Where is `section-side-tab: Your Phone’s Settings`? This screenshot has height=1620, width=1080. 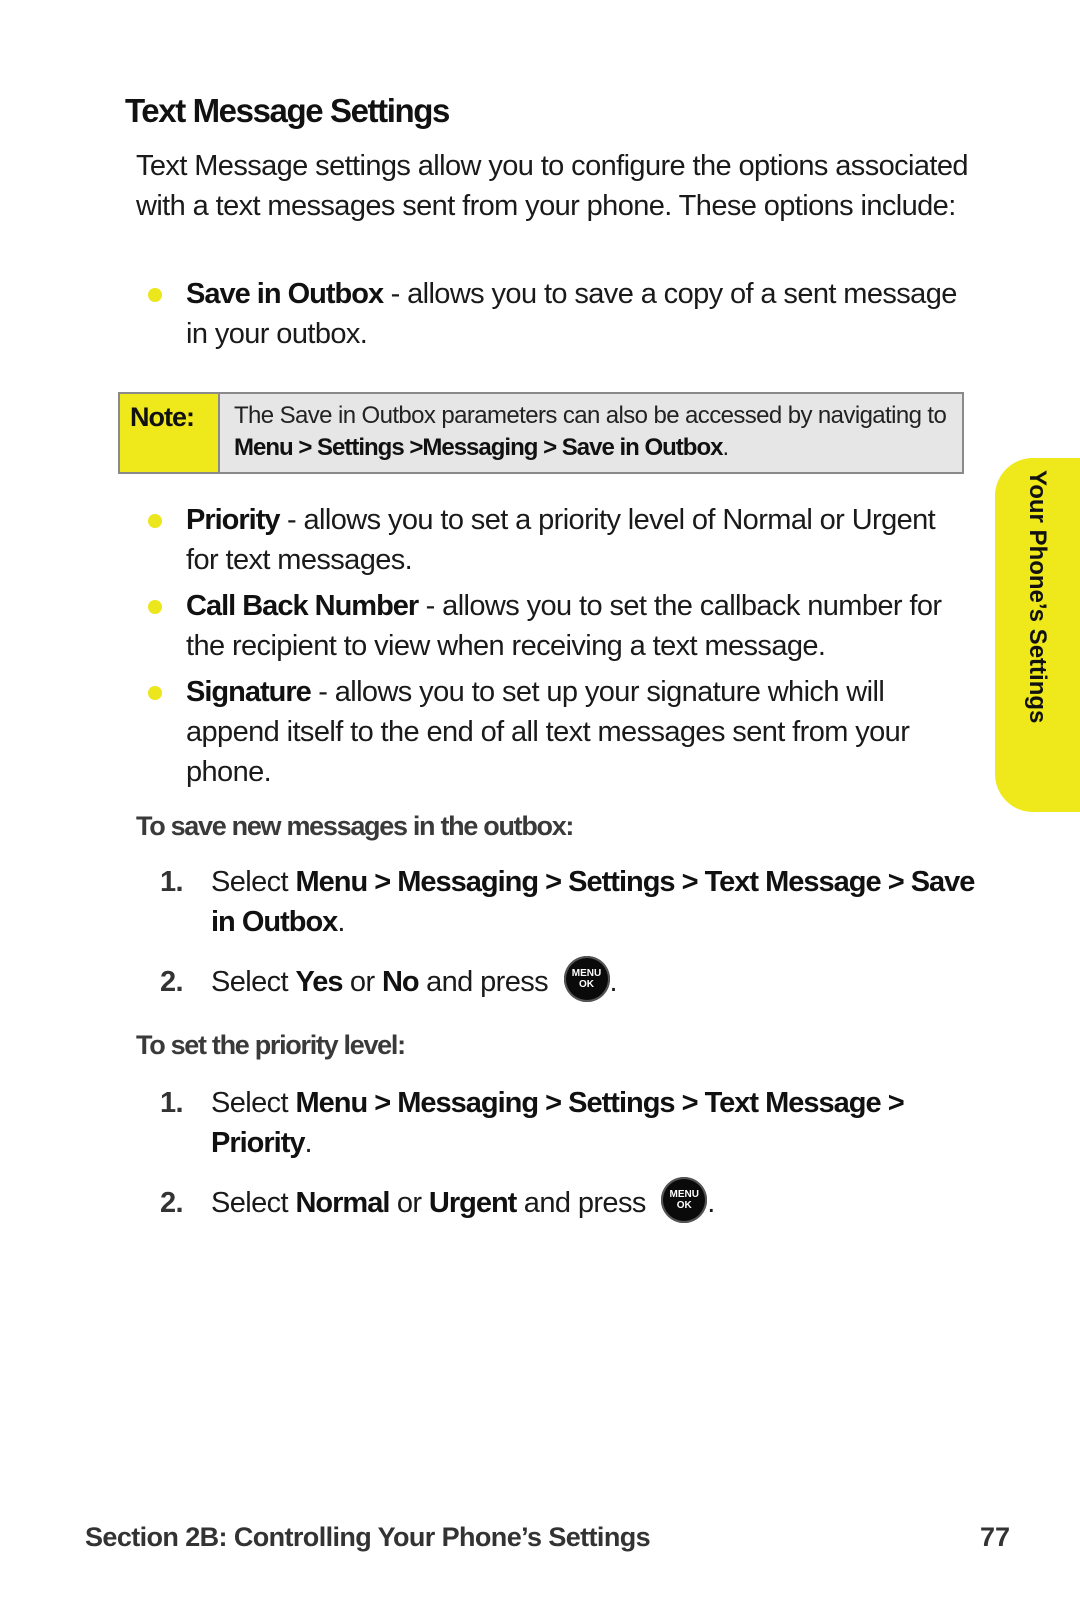 section-side-tab: Your Phone’s Settings is located at coordinates (1037, 635).